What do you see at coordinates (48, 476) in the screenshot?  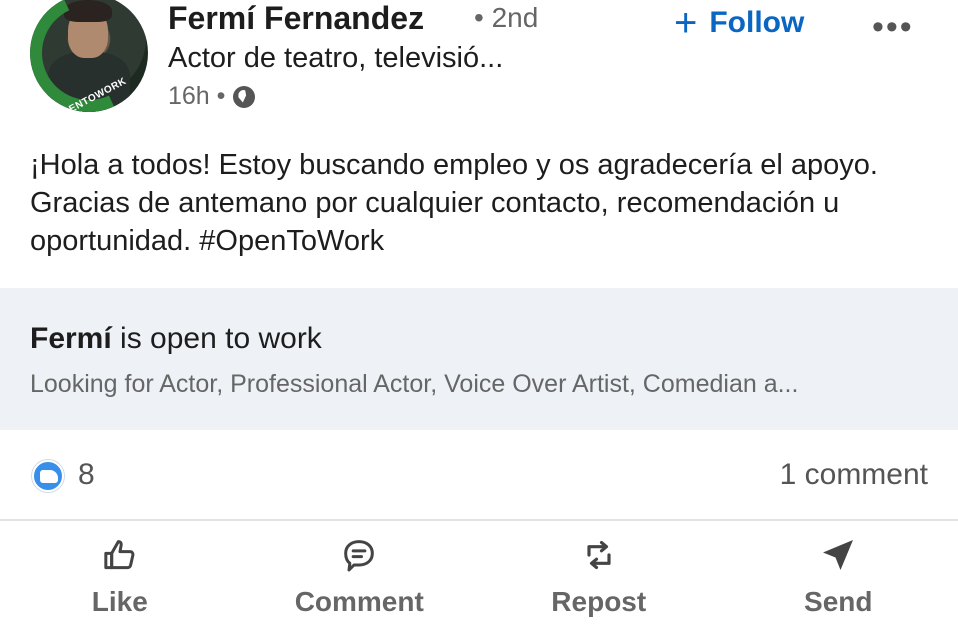 I see `like-reaction-icon` at bounding box center [48, 476].